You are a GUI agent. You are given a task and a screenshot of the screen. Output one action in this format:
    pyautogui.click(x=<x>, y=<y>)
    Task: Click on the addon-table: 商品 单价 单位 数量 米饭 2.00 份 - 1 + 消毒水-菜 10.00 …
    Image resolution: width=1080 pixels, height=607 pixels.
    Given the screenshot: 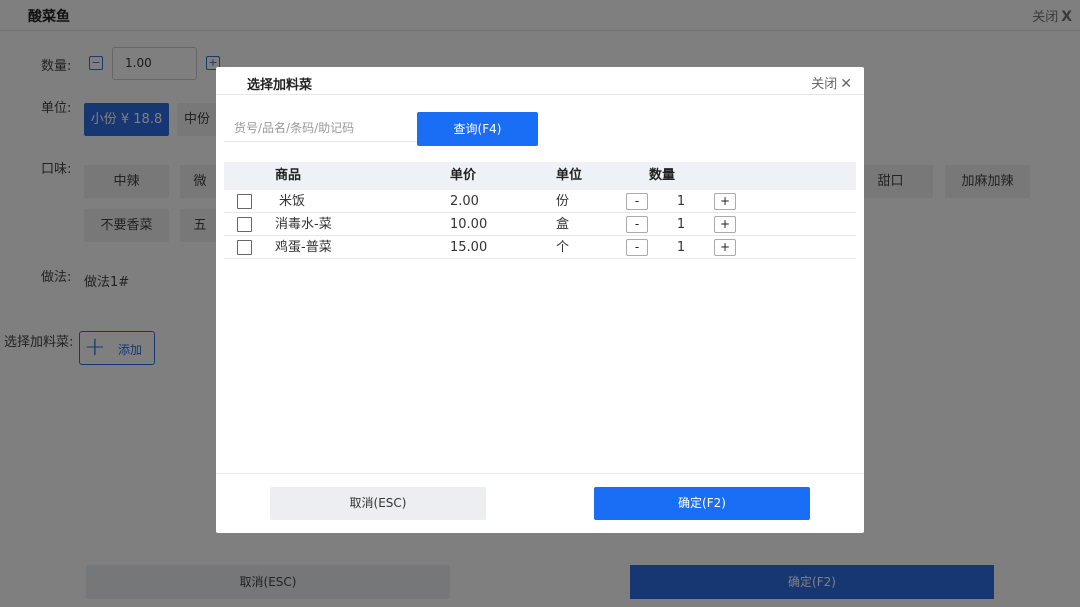 What is the action you would take?
    pyautogui.click(x=540, y=210)
    